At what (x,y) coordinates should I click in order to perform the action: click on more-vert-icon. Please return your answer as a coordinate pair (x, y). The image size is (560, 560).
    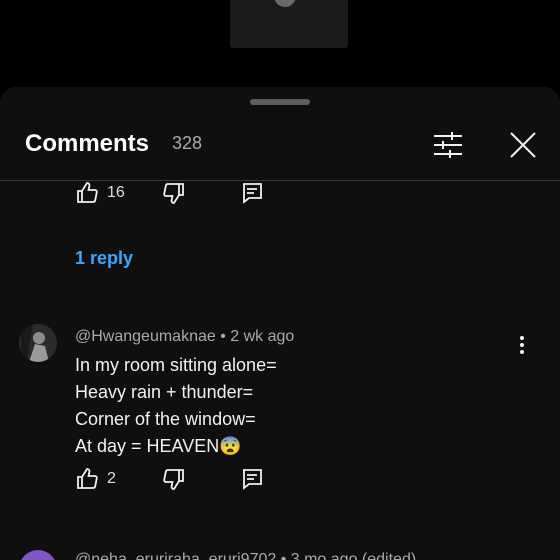
    Looking at the image, I should click on (522, 345).